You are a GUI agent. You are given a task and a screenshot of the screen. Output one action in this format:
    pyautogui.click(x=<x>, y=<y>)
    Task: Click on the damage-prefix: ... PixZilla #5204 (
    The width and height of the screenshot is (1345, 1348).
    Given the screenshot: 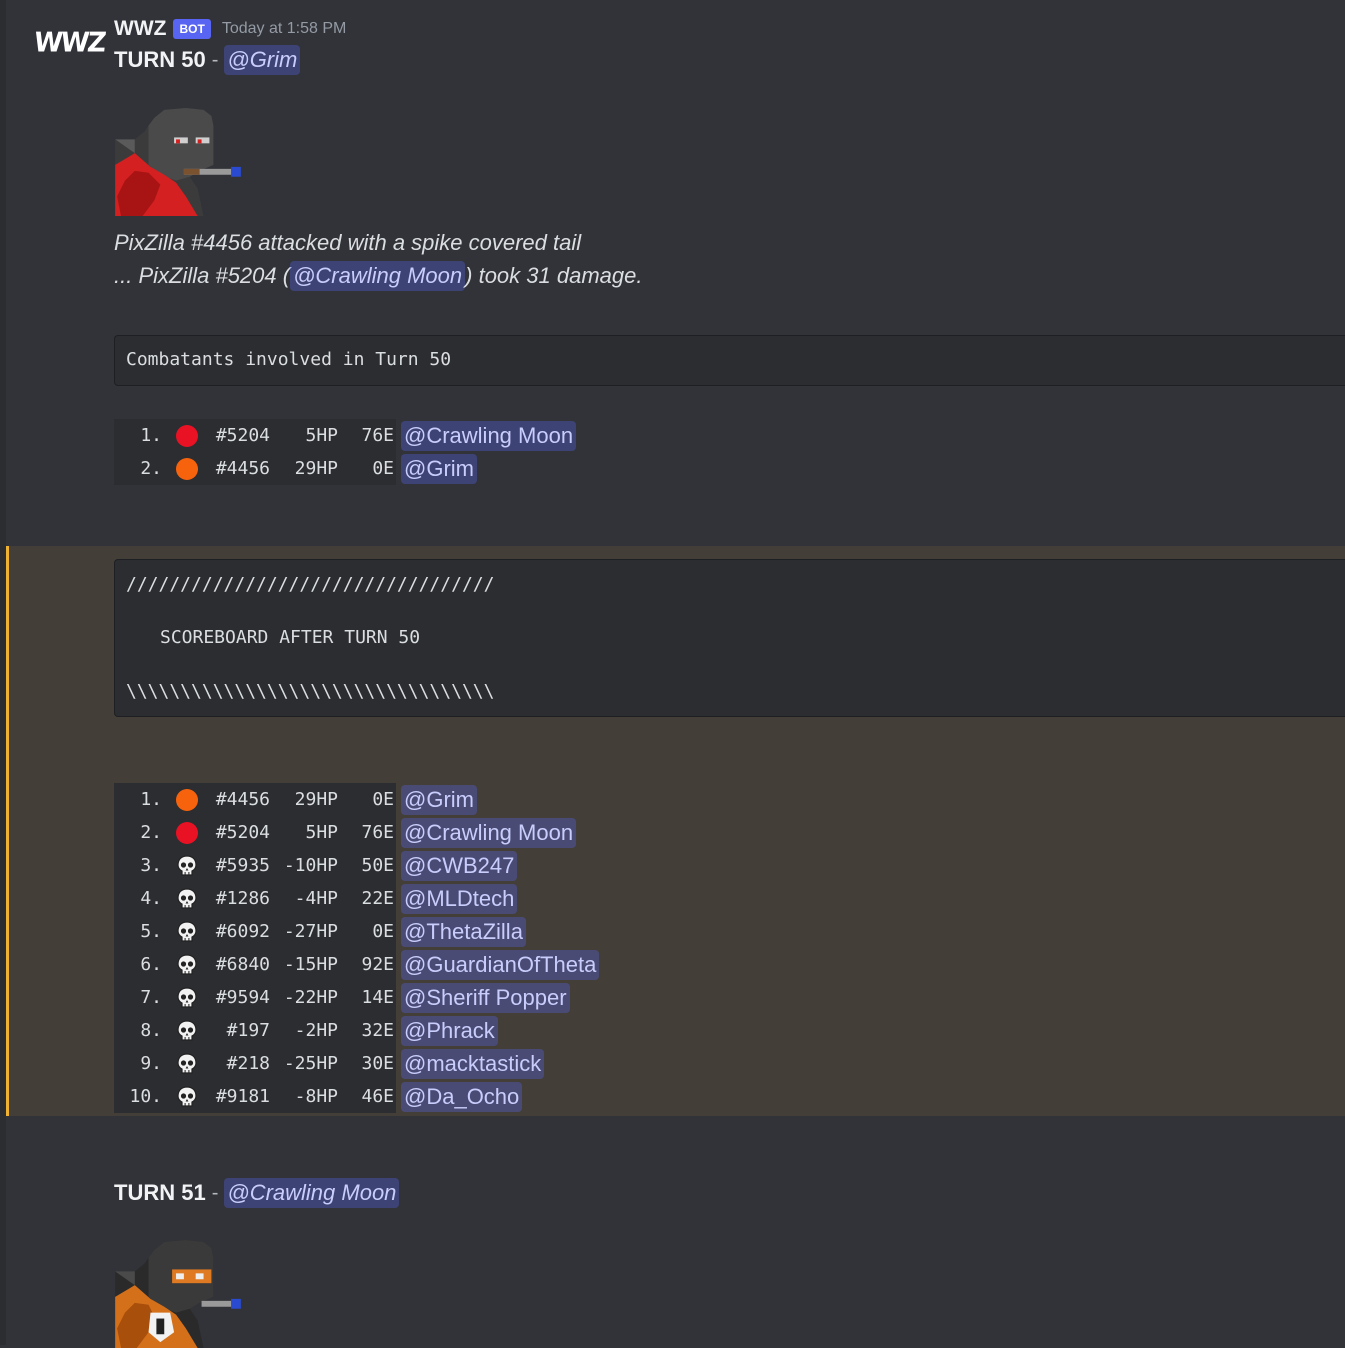 What is the action you would take?
    pyautogui.click(x=202, y=275)
    